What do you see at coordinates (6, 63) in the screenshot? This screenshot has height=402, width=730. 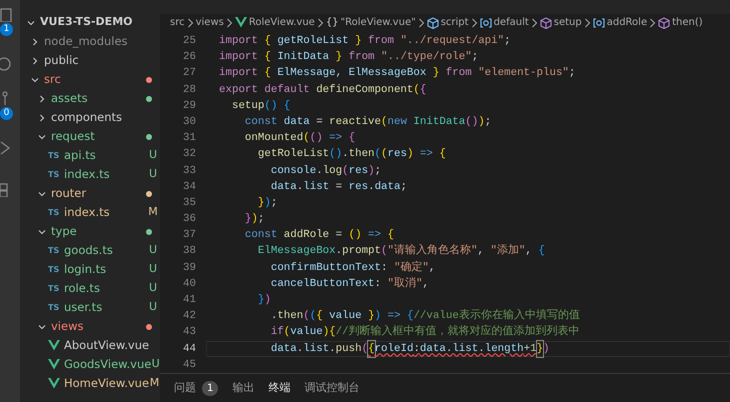 I see `search-icon` at bounding box center [6, 63].